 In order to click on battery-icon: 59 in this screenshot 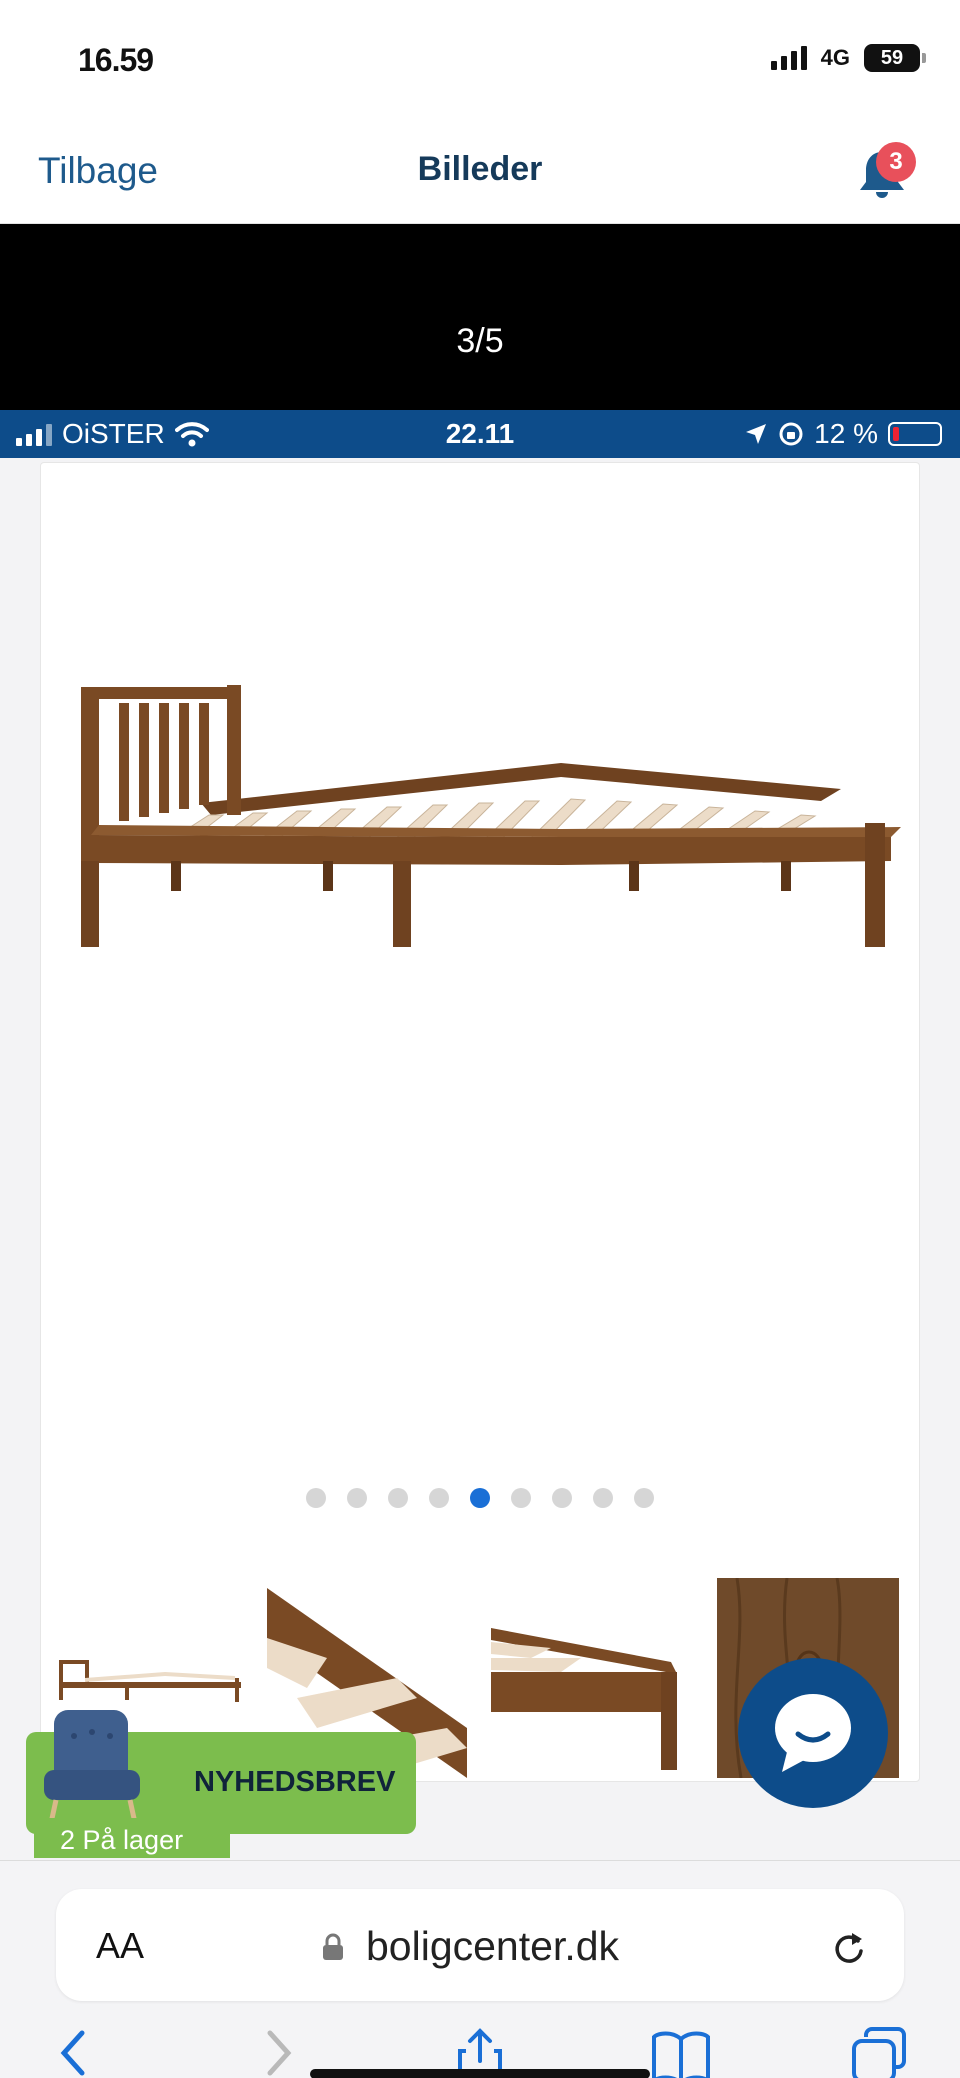, I will do `click(895, 58)`.